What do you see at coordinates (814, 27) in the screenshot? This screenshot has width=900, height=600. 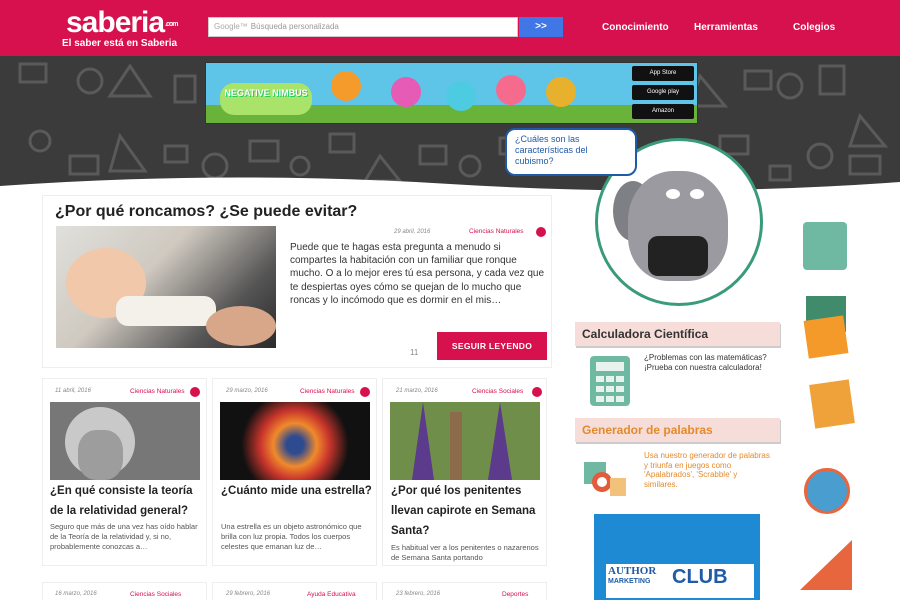 I see `nav-colegios: Colegios` at bounding box center [814, 27].